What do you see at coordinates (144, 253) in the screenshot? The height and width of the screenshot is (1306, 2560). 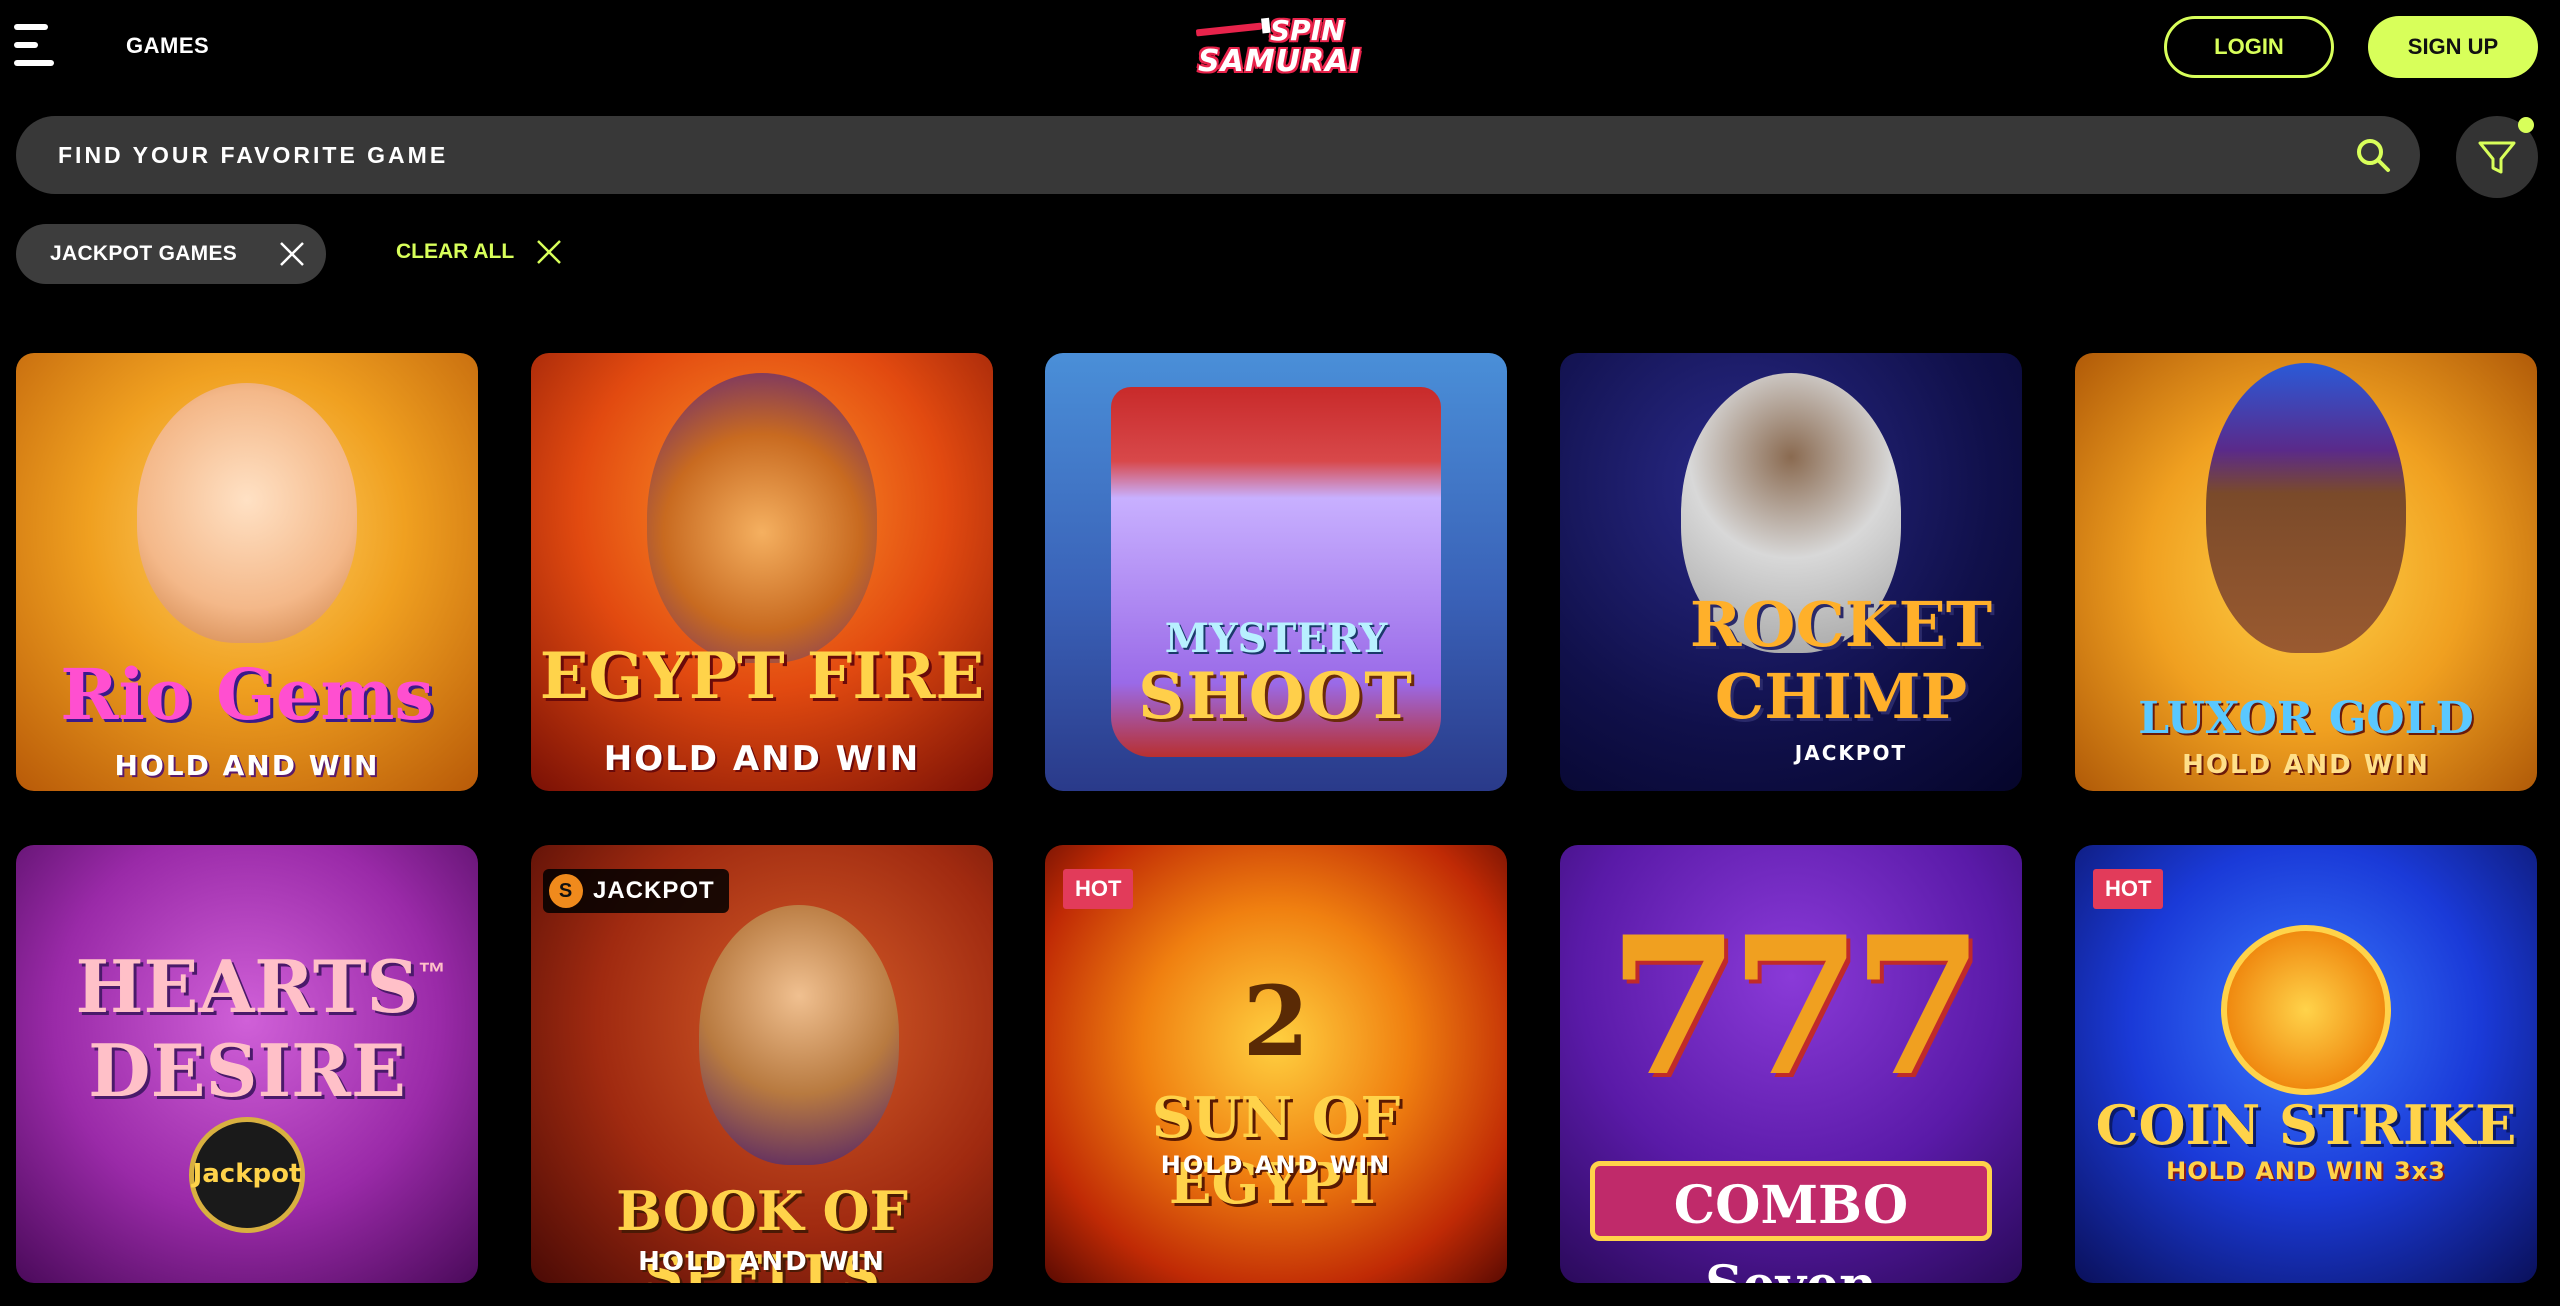 I see `filter-chip-label: JACKPOT GAMES` at bounding box center [144, 253].